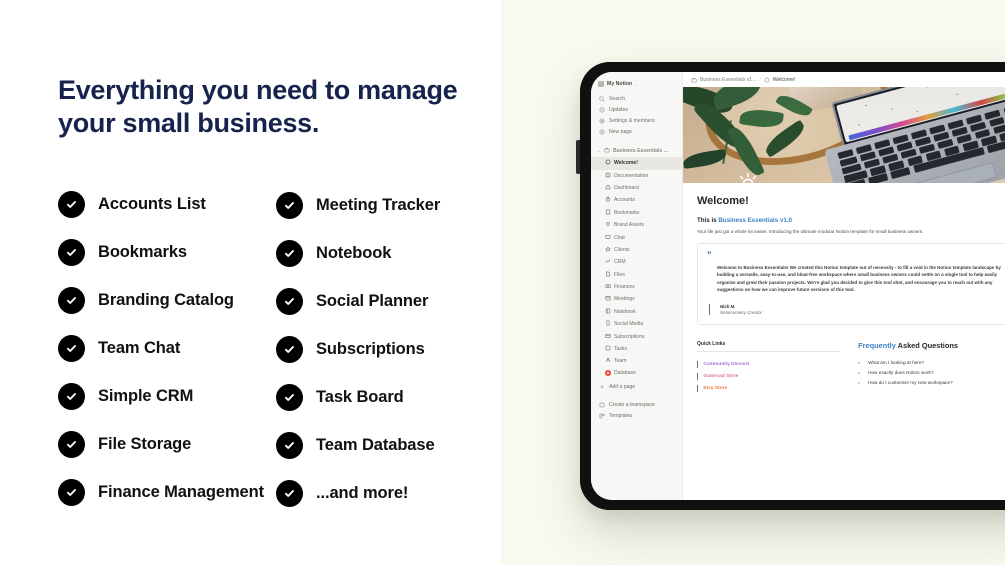 This screenshot has width=1005, height=565. Describe the element at coordinates (607, 151) in the screenshot. I see `briefcase-icon` at that location.